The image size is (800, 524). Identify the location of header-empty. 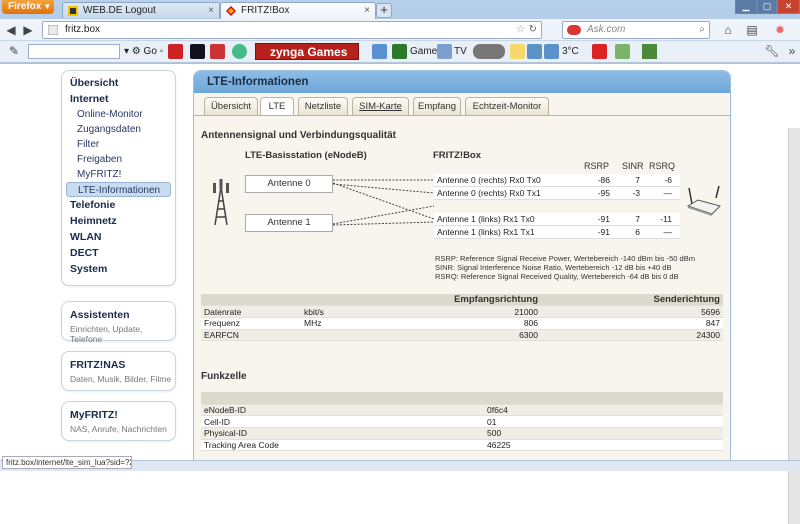
(462, 398).